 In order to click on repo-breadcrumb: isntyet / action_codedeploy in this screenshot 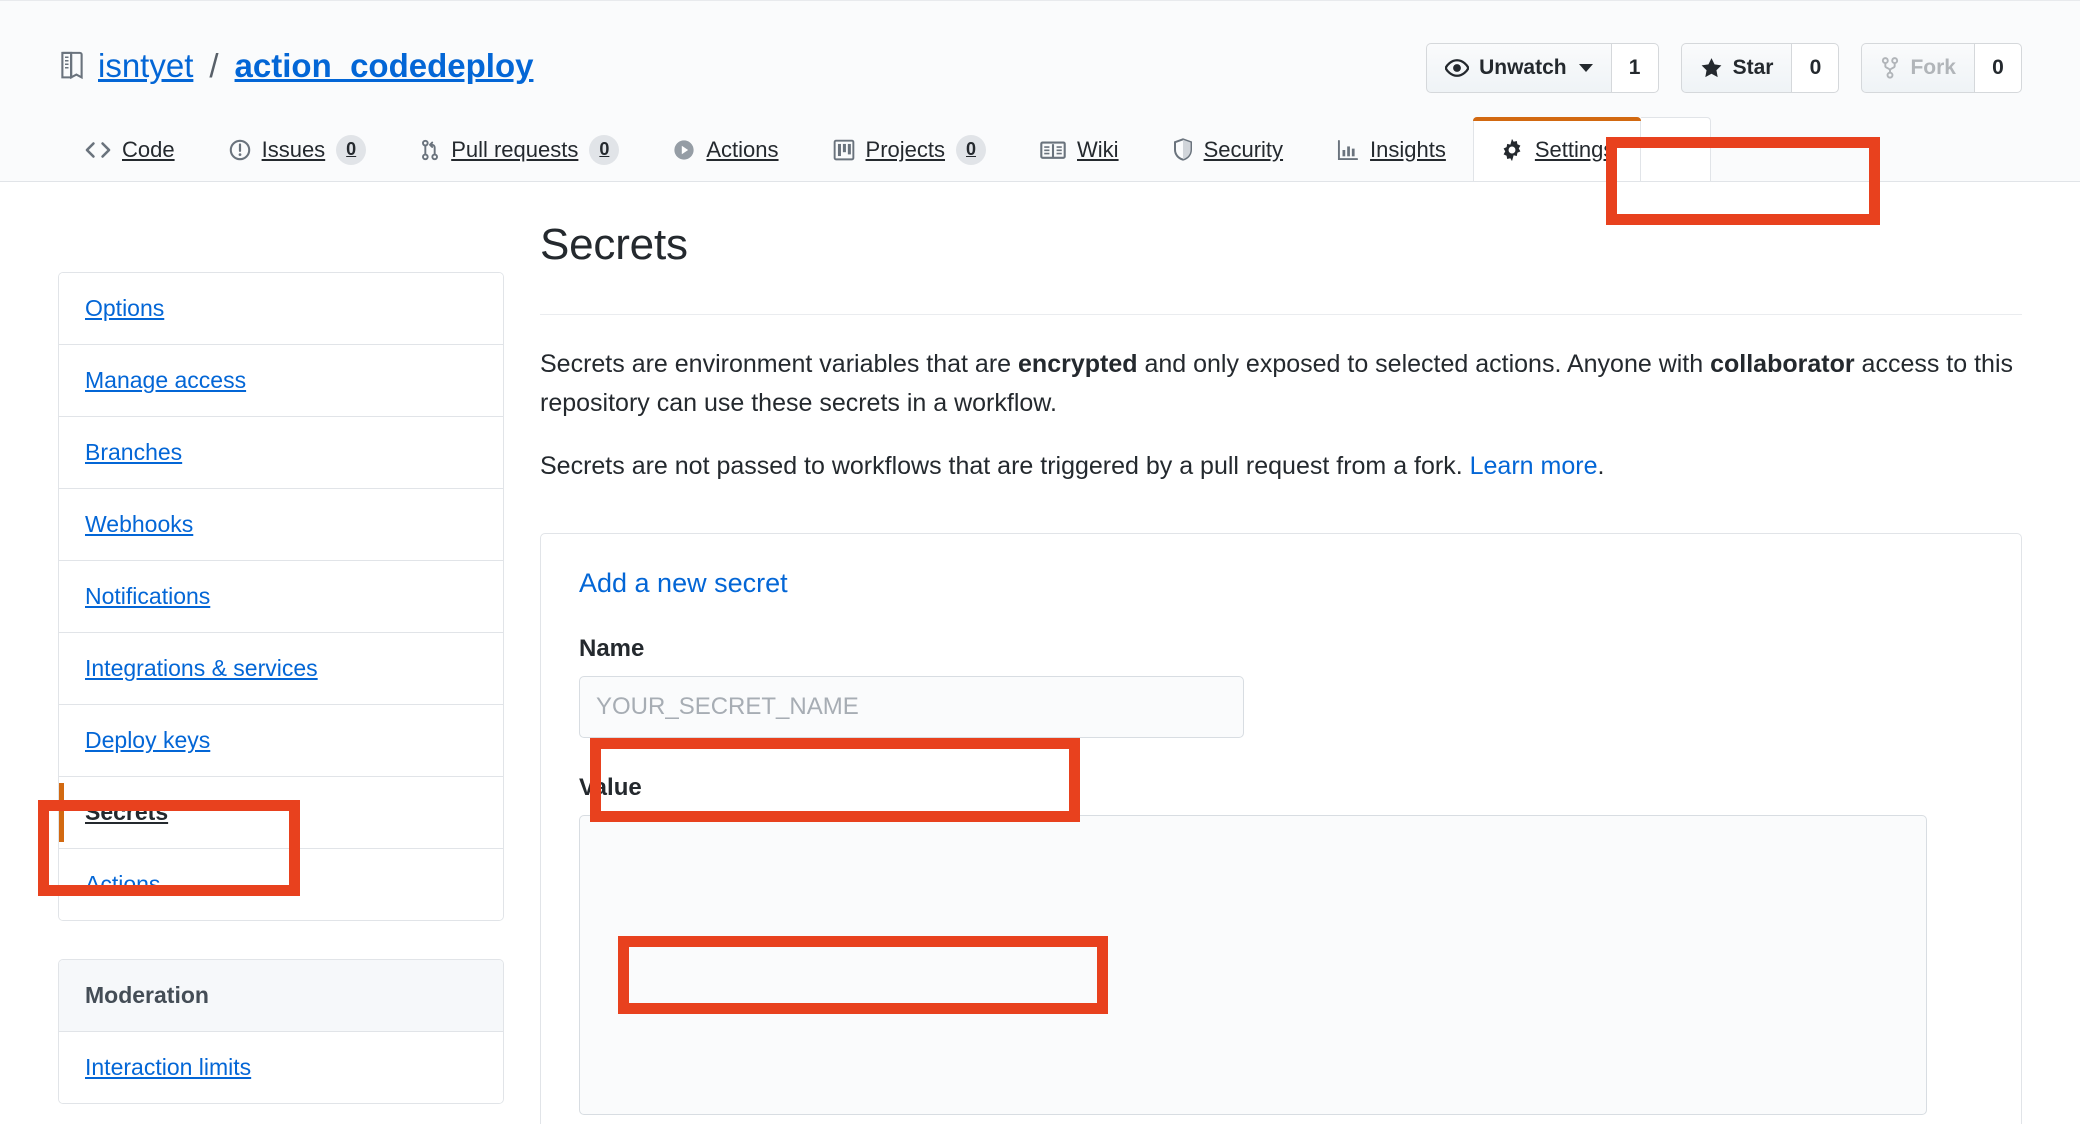, I will do `click(295, 65)`.